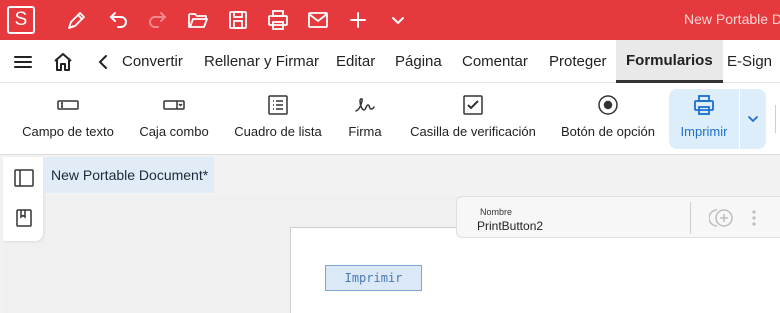  What do you see at coordinates (318, 20) in the screenshot?
I see `mail-icon` at bounding box center [318, 20].